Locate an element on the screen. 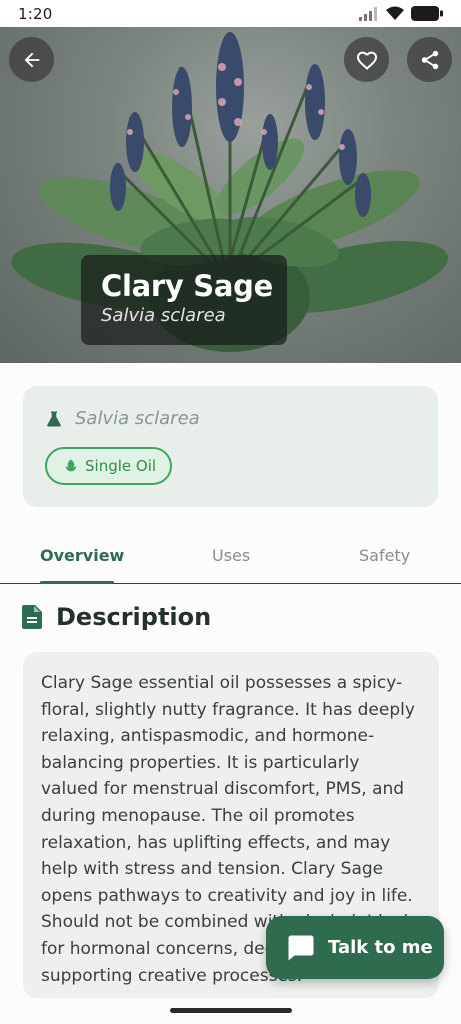  oil-name: Clary Sage is located at coordinates (187, 286).